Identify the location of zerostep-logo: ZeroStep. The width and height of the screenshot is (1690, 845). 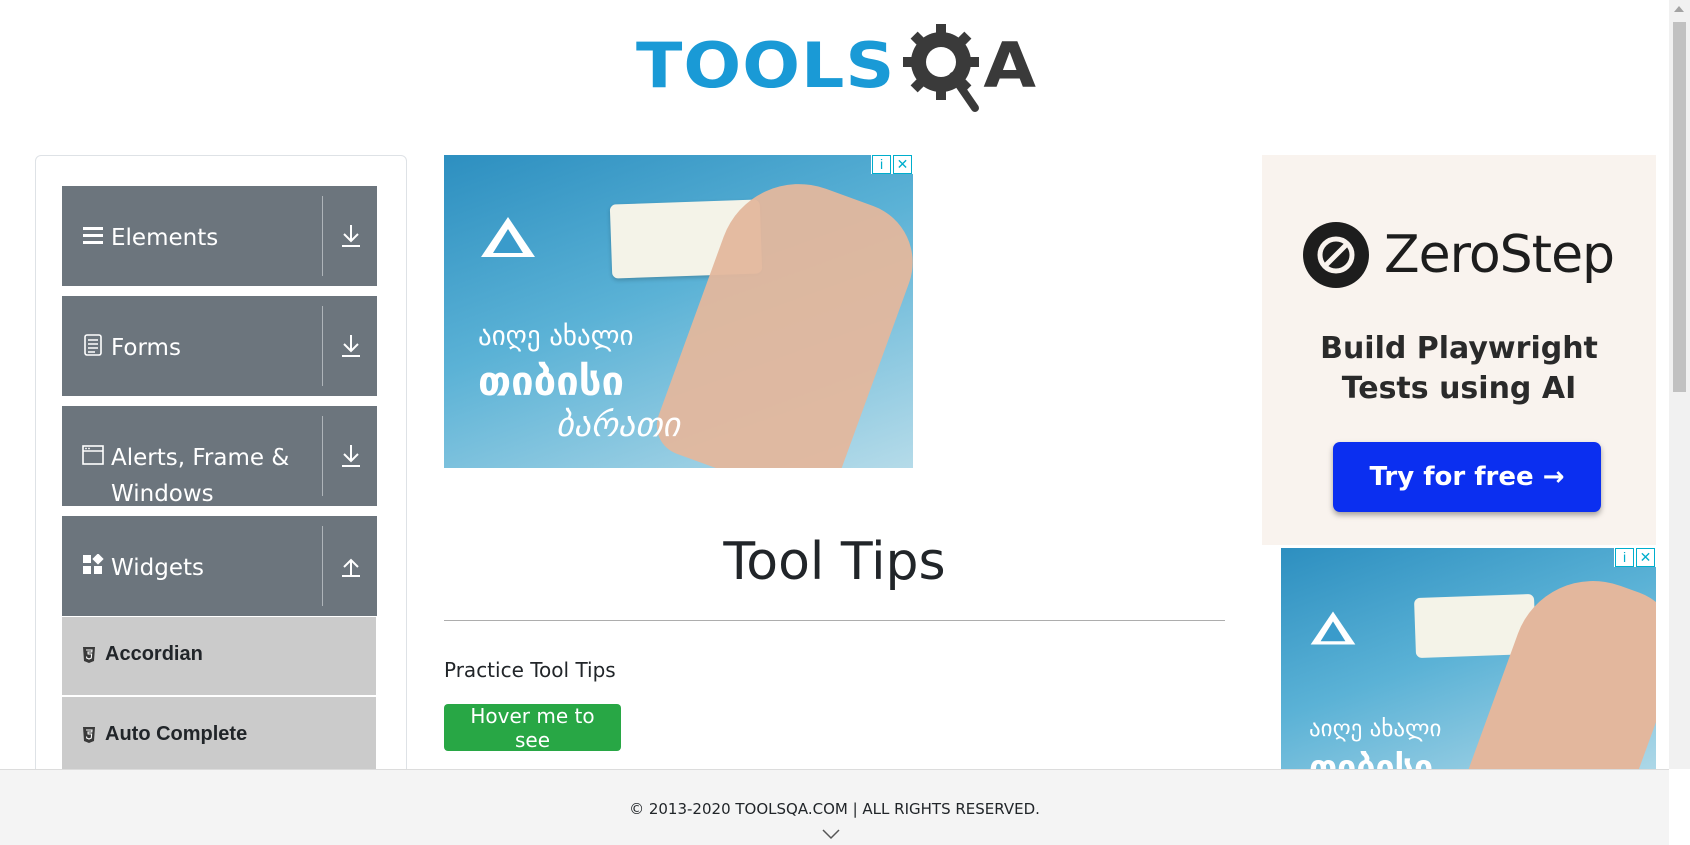
(1458, 255).